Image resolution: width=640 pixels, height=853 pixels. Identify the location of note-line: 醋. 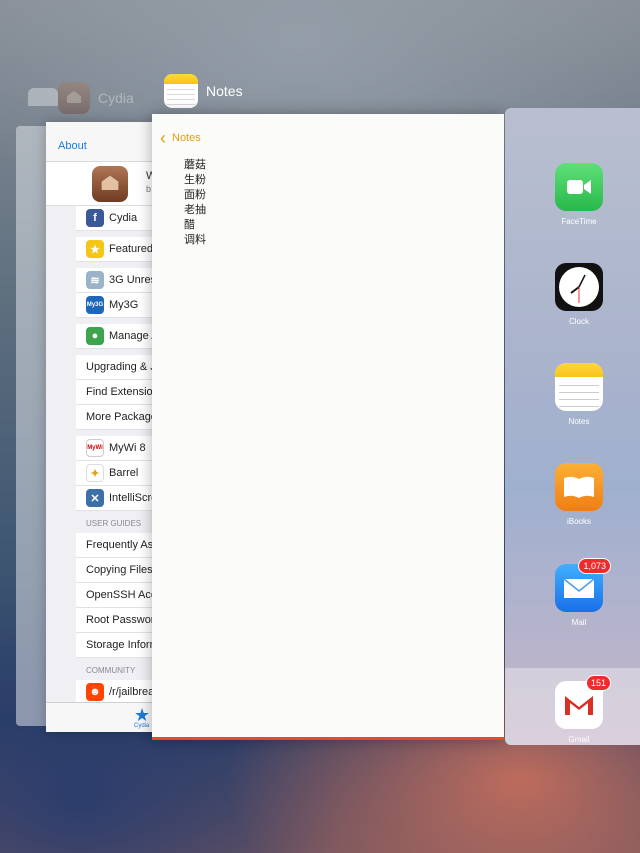
(189, 225).